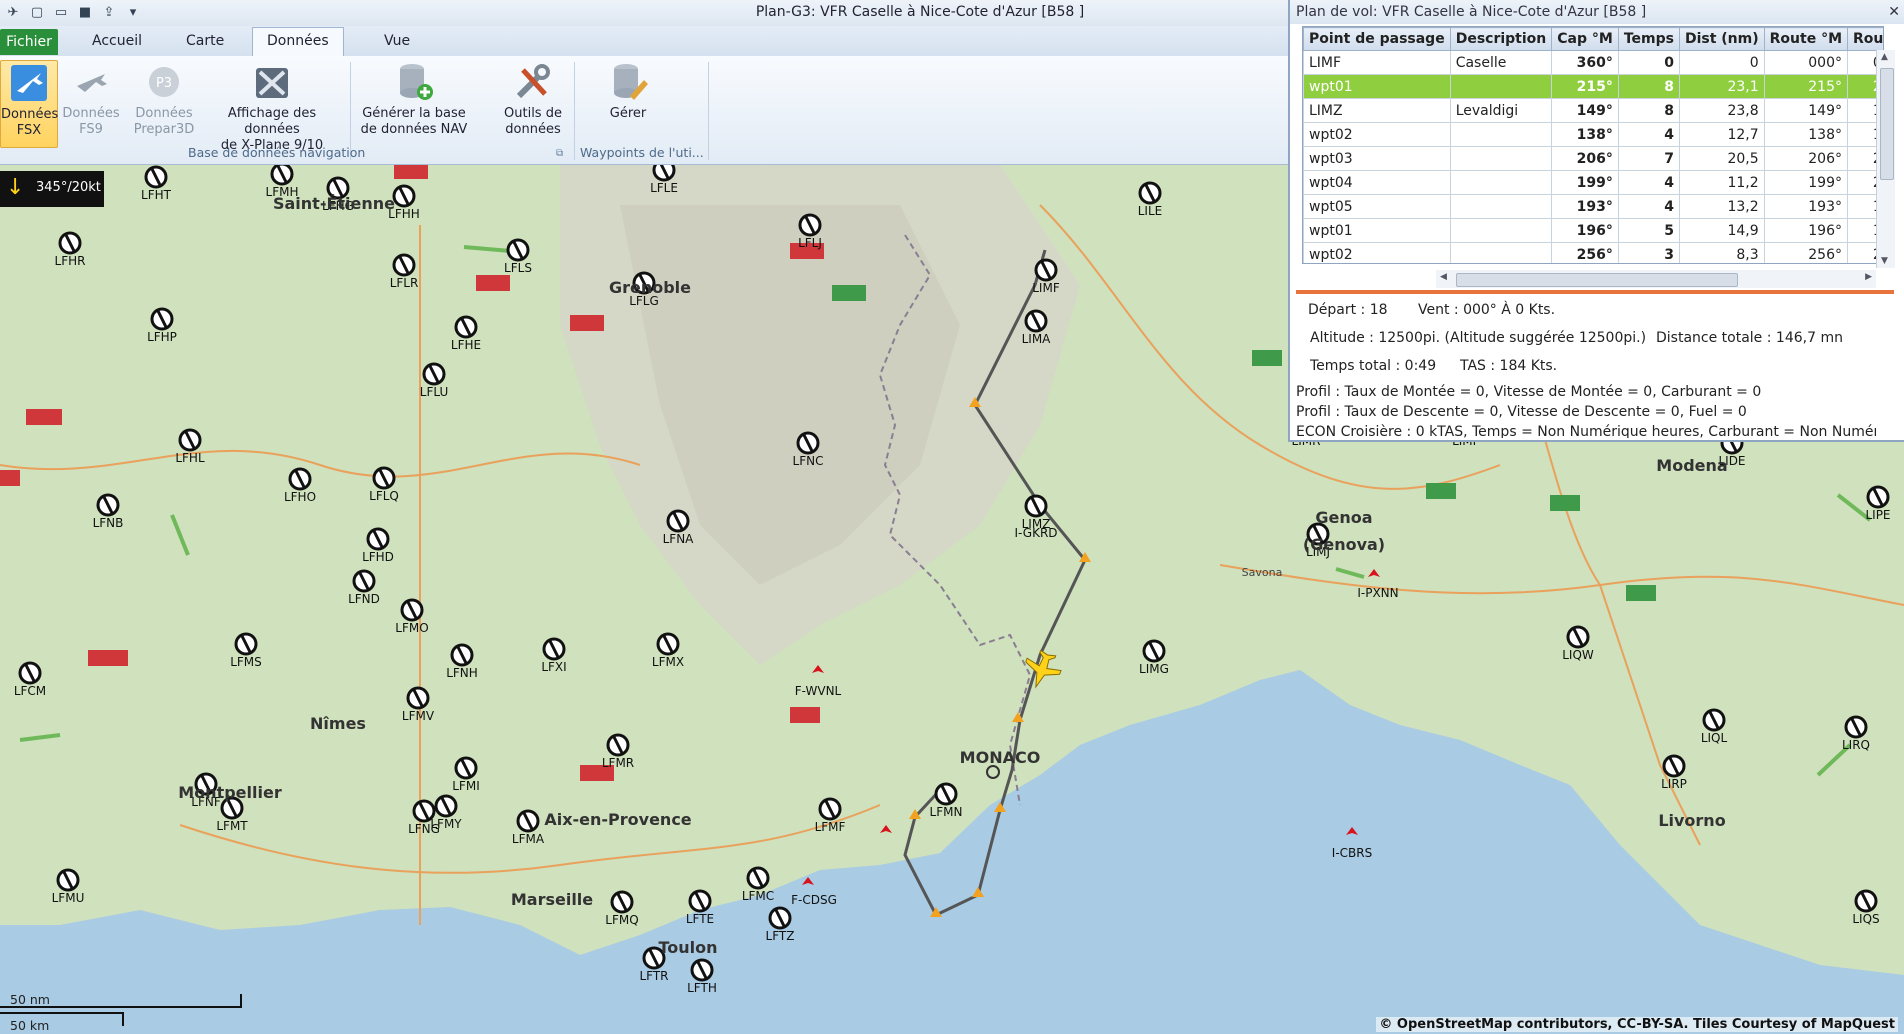 The width and height of the screenshot is (1904, 1034). What do you see at coordinates (91, 103) in the screenshot?
I see `fs9-data-button: Données FS9` at bounding box center [91, 103].